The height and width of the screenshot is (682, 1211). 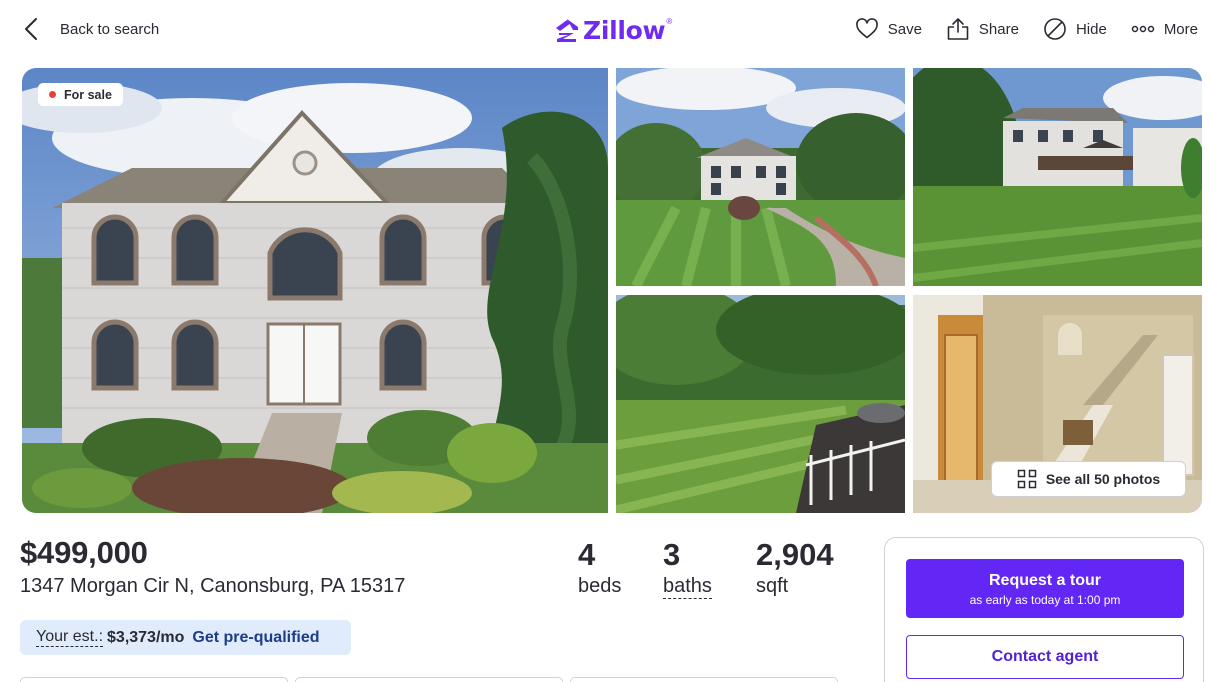 I want to click on for-sale-badge: For sale, so click(x=80, y=94).